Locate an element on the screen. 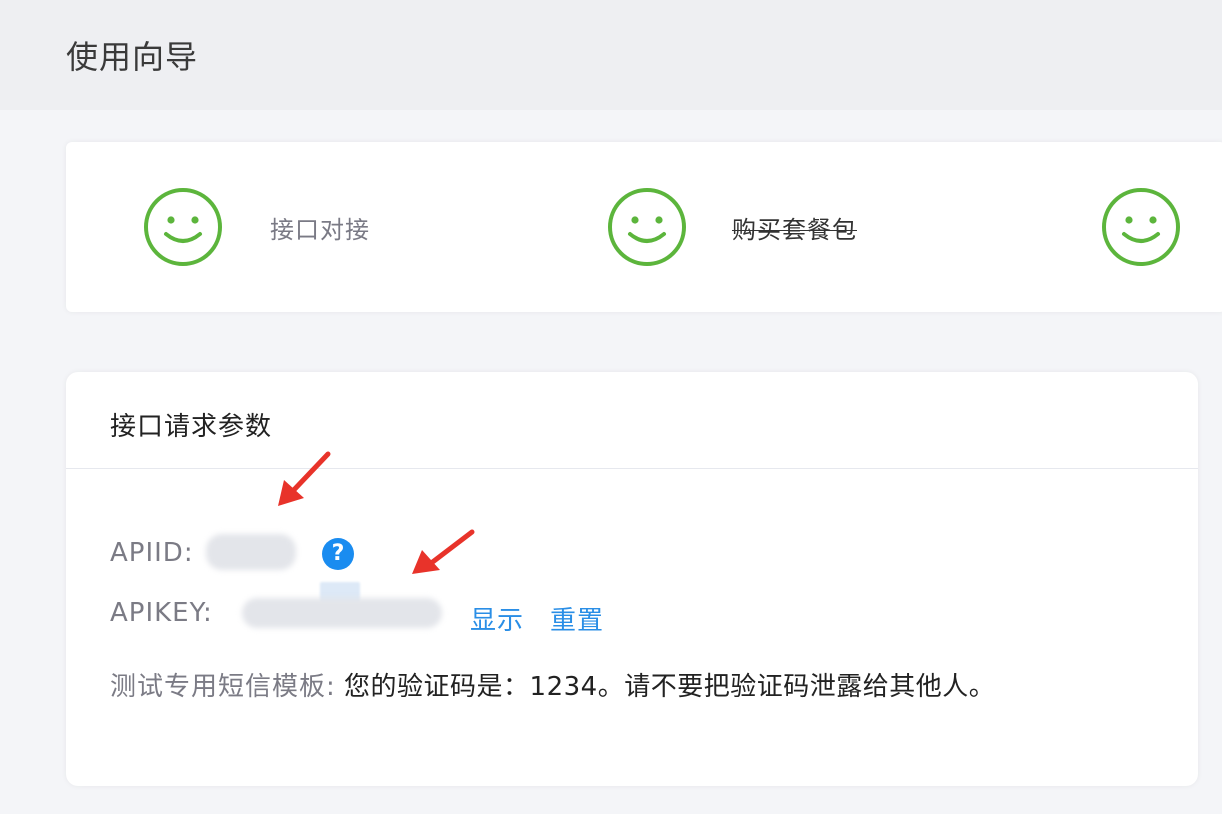 The width and height of the screenshot is (1222, 814). step-label: 接口对接 is located at coordinates (320, 230).